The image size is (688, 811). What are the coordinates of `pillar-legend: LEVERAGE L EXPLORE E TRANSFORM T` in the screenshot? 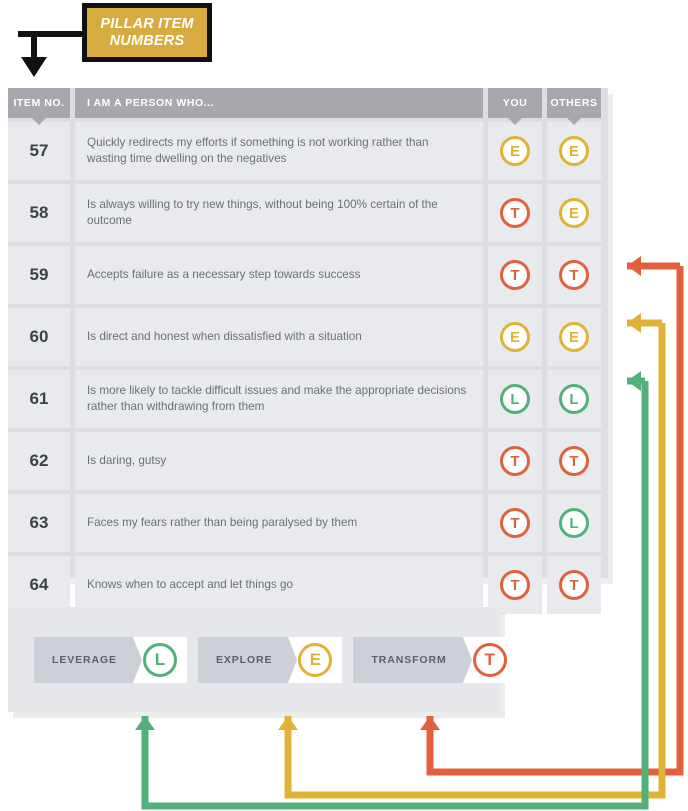 It's located at (262, 659).